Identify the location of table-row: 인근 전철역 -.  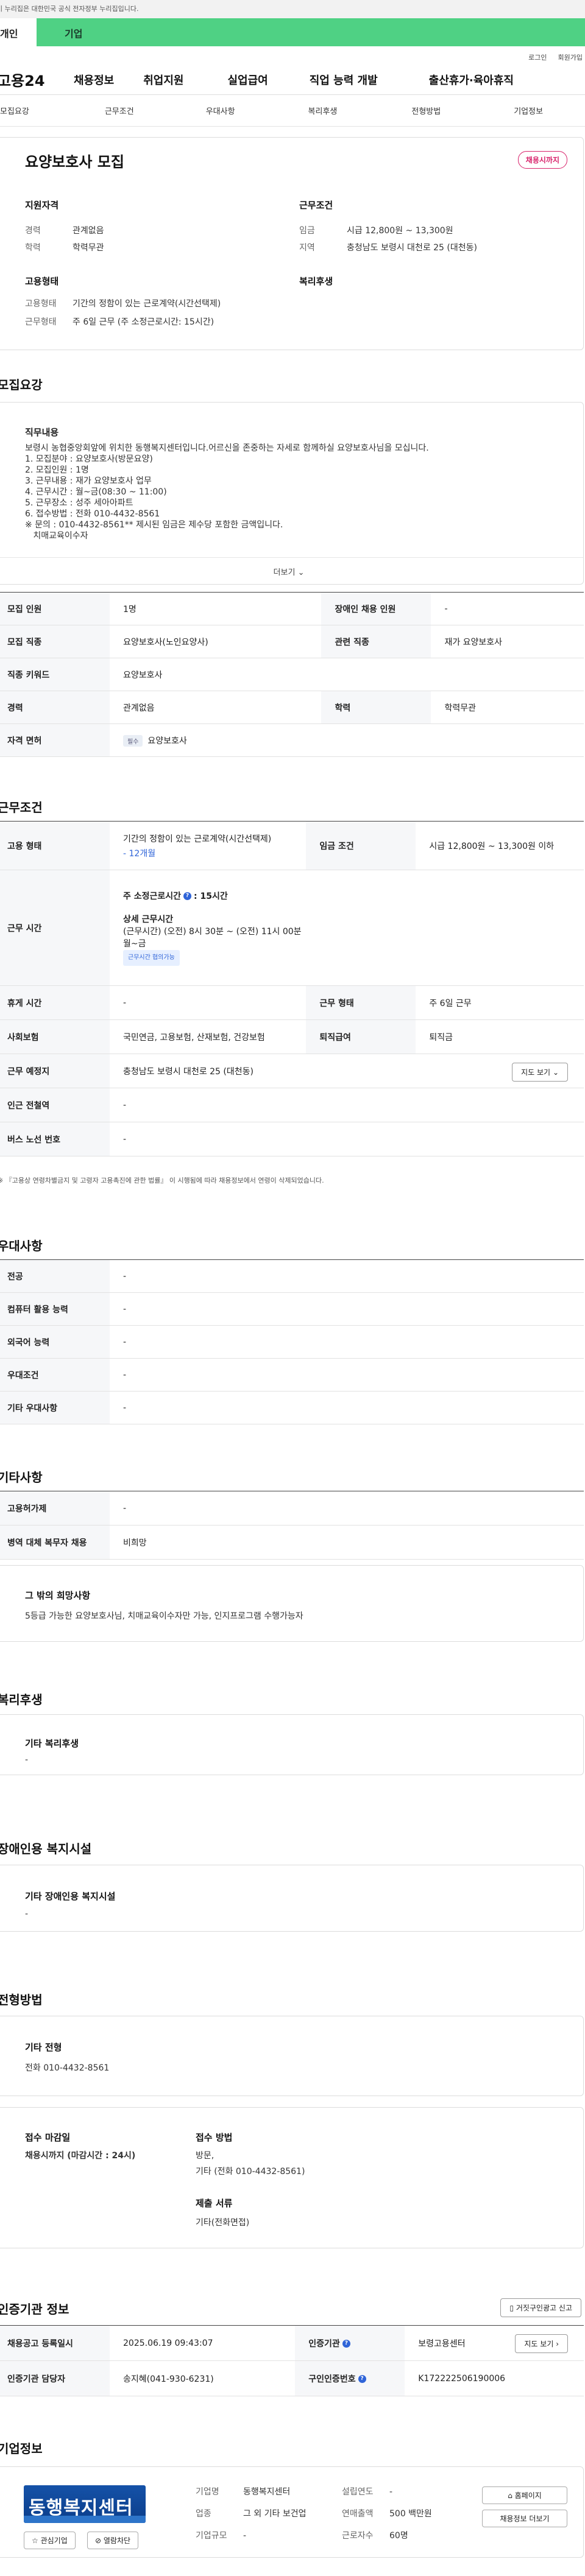
(292, 1105).